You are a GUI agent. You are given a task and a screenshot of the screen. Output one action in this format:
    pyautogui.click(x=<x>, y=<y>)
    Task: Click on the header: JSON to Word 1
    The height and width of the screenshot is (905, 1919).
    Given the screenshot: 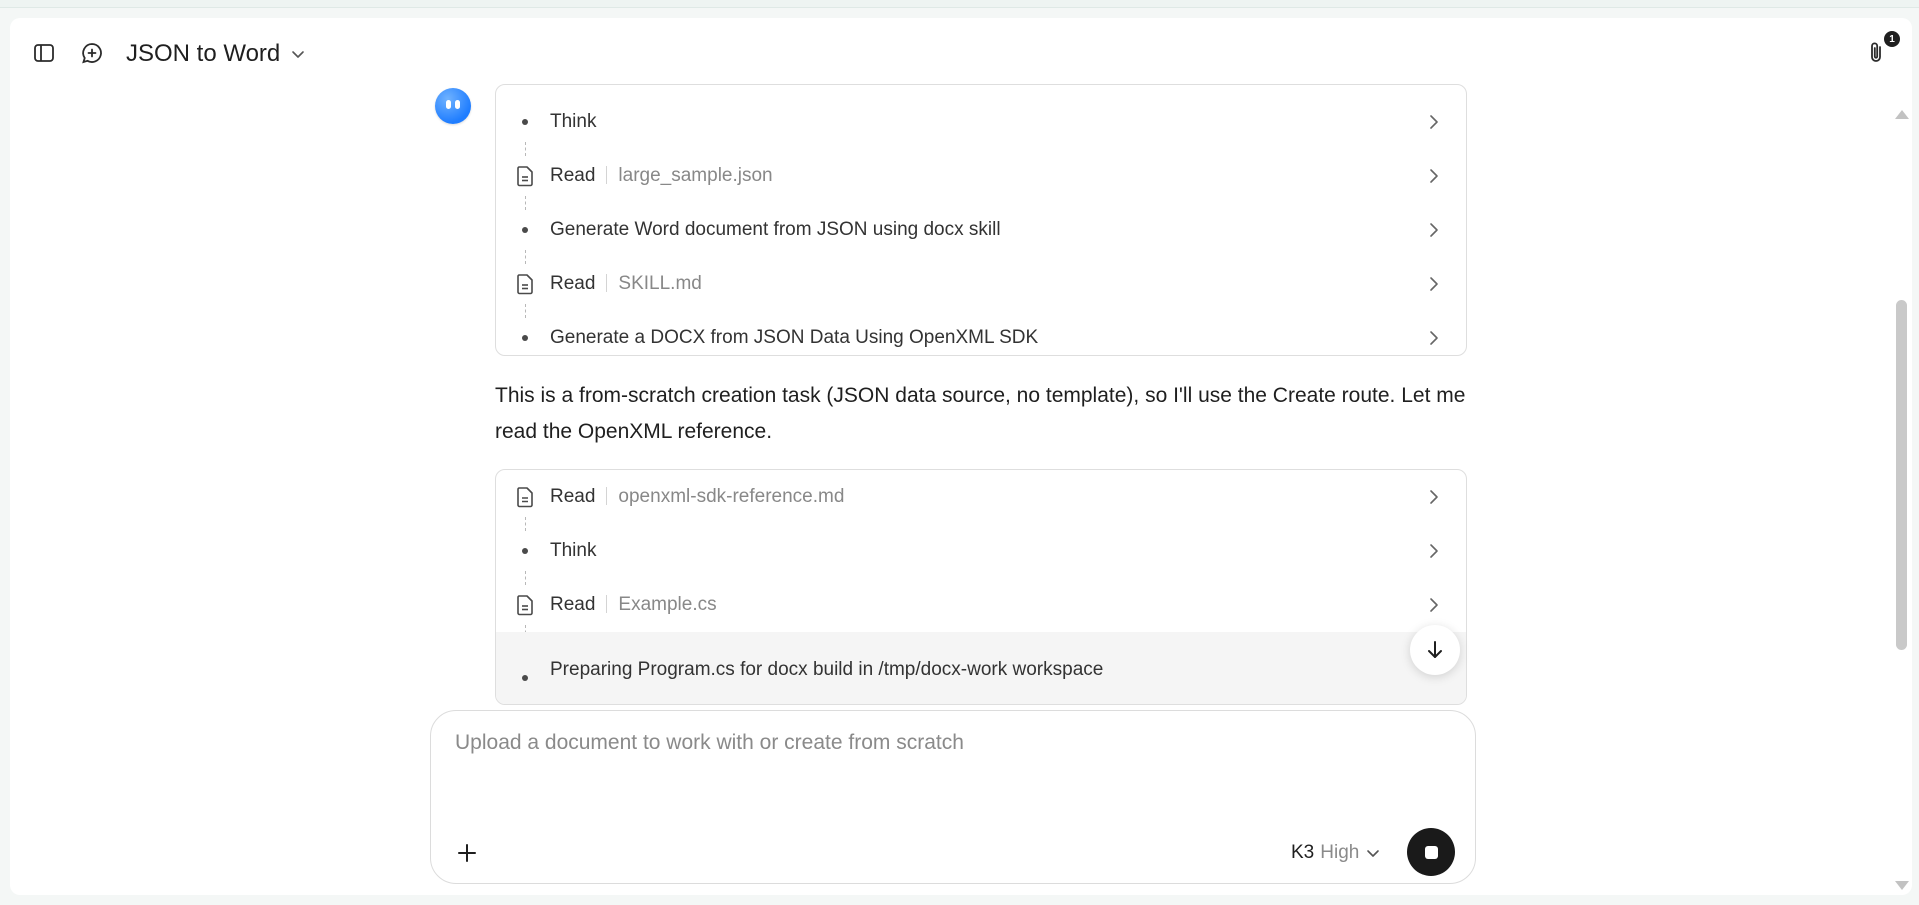 What is the action you would take?
    pyautogui.click(x=961, y=53)
    